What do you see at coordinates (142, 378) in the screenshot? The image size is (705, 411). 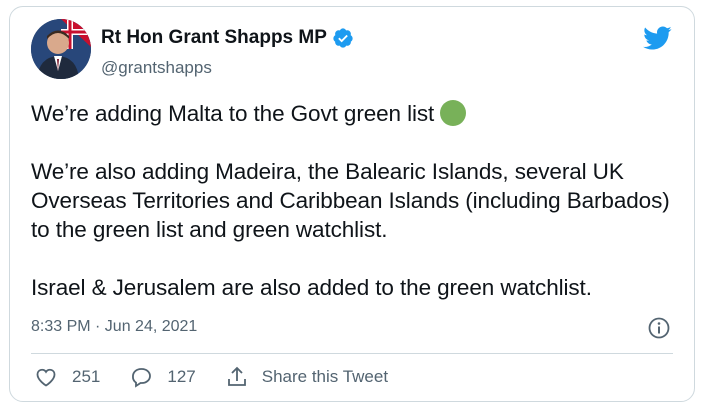 I see `reply-icon` at bounding box center [142, 378].